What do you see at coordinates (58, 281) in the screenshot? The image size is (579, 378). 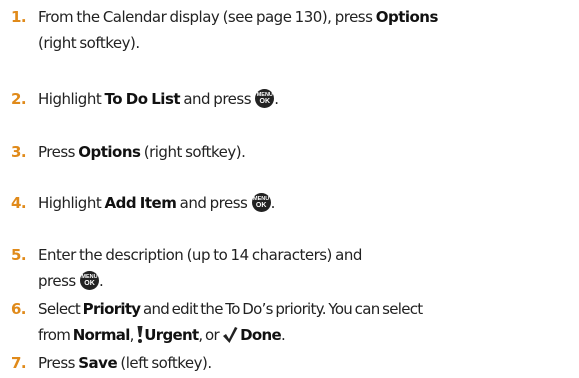 I see `step-text-segment: press` at bounding box center [58, 281].